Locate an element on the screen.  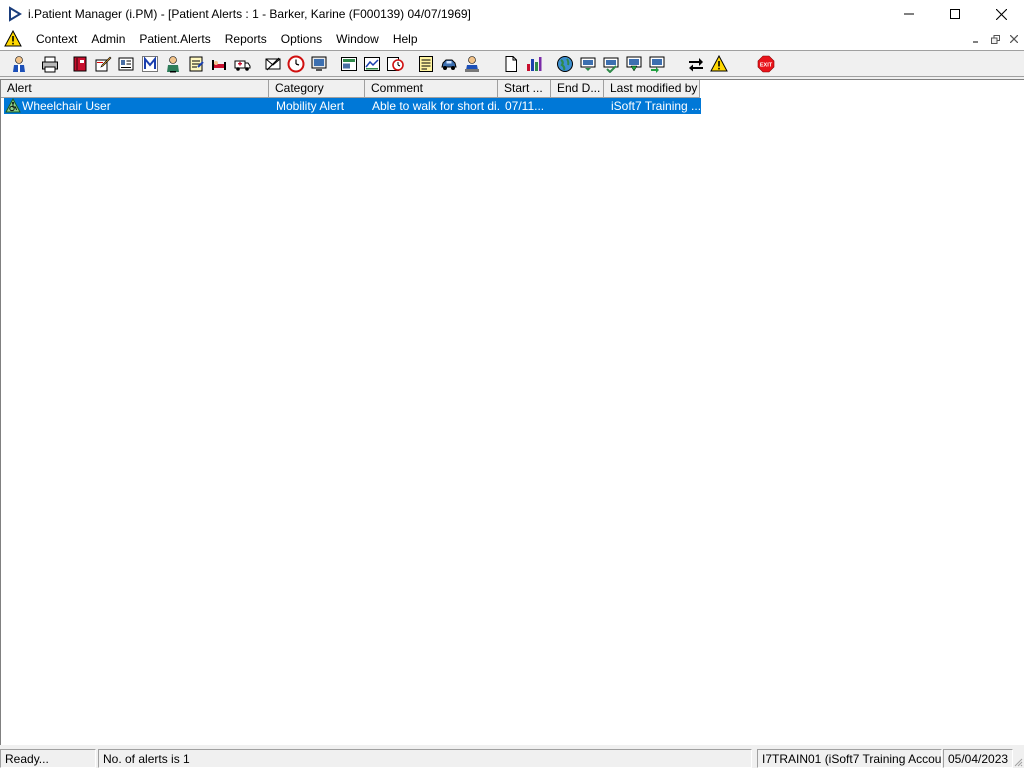
document-button is located at coordinates (511, 64).